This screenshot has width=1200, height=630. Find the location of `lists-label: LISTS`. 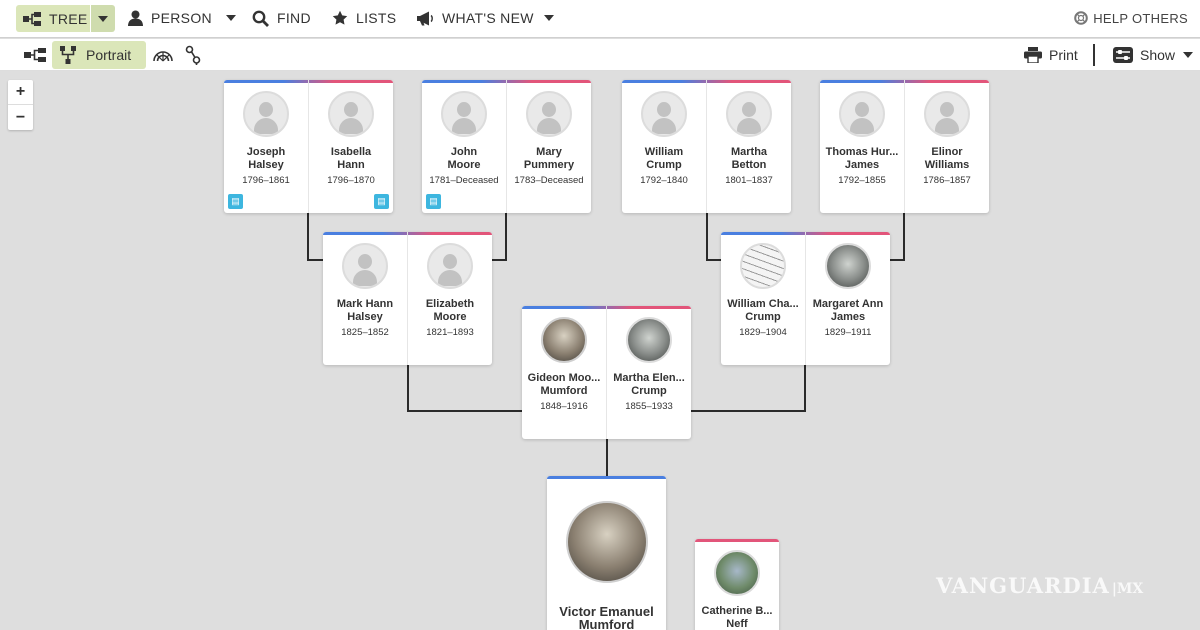

lists-label: LISTS is located at coordinates (376, 18).